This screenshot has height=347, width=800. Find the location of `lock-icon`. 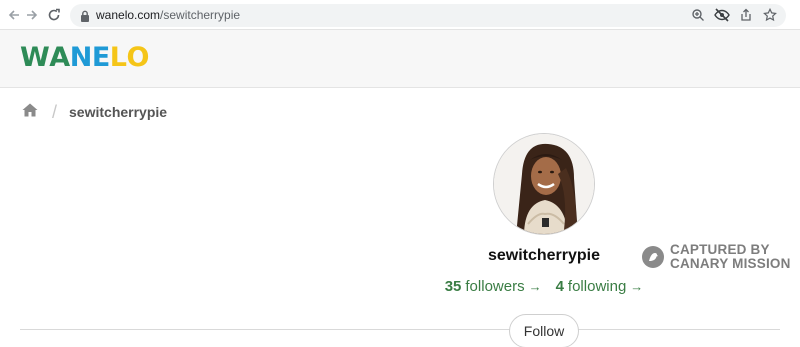

lock-icon is located at coordinates (85, 18).